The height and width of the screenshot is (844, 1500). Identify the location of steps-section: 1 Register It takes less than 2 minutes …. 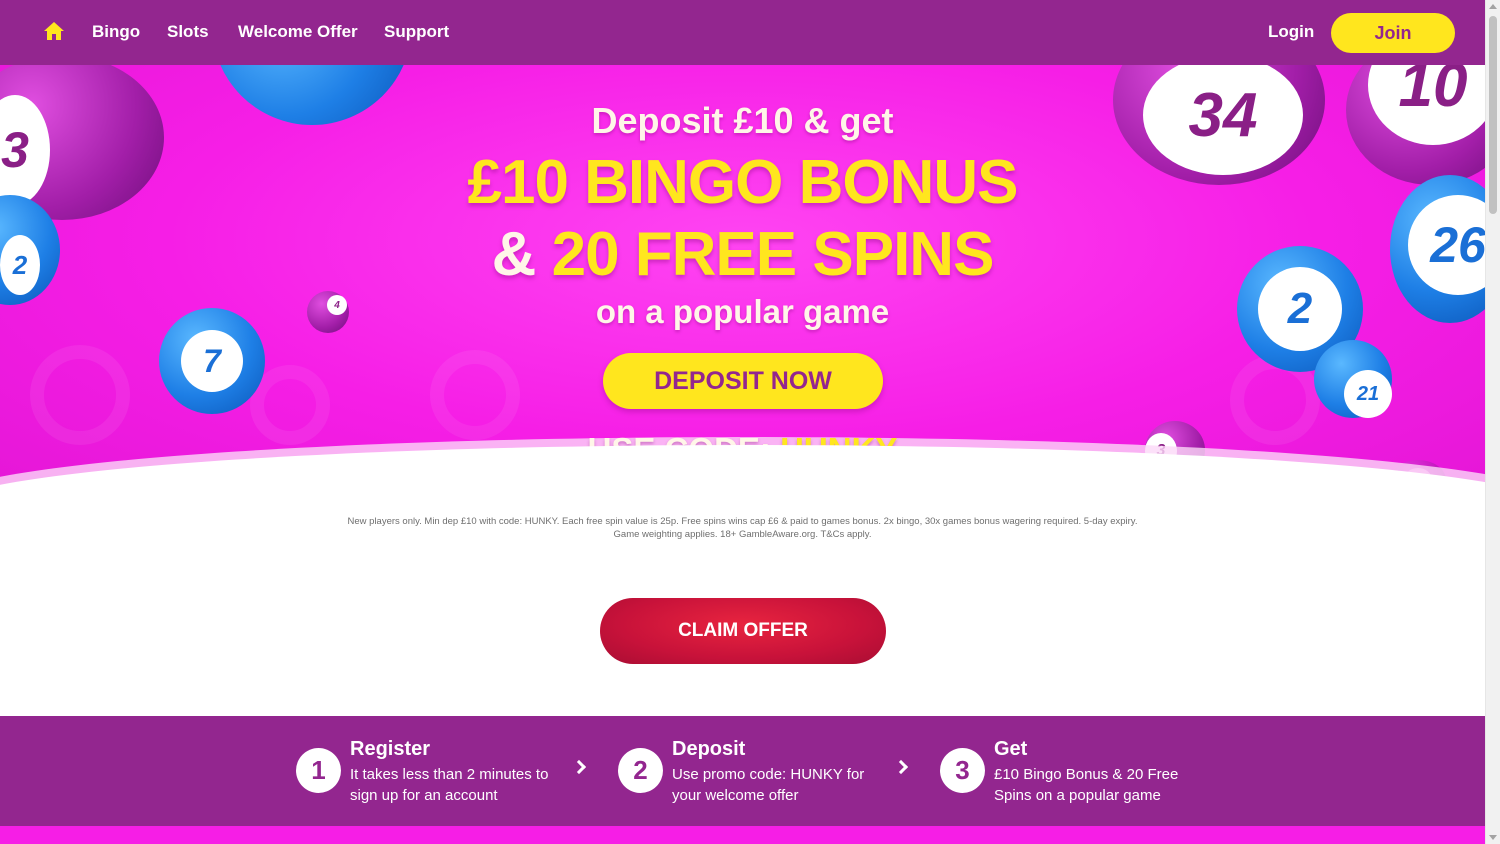
(742, 771).